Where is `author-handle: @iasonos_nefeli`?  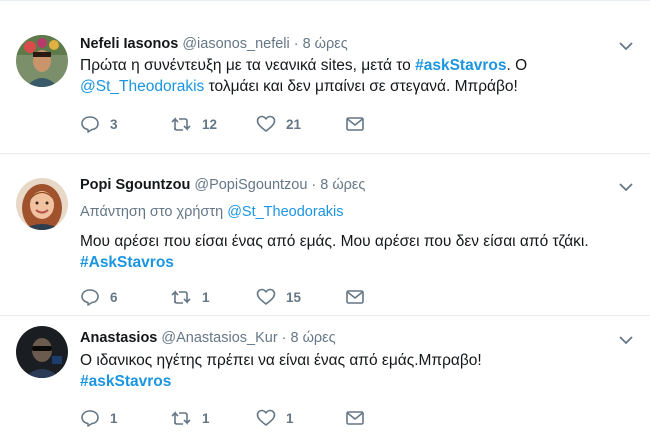
author-handle: @iasonos_nefeli is located at coordinates (235, 44).